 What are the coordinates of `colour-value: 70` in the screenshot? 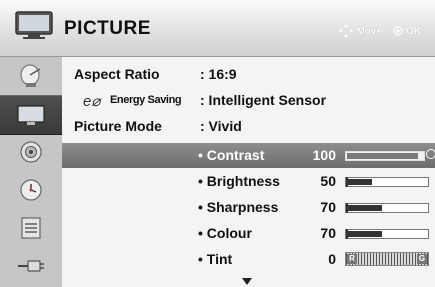 It's located at (328, 233).